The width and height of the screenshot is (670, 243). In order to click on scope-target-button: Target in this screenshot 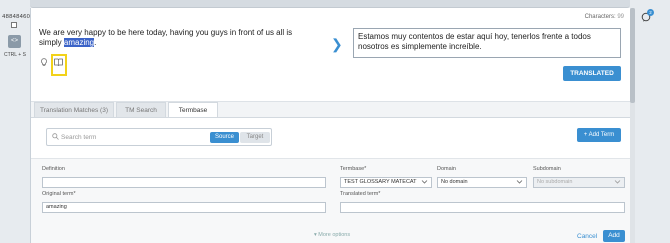, I will do `click(255, 137)`.